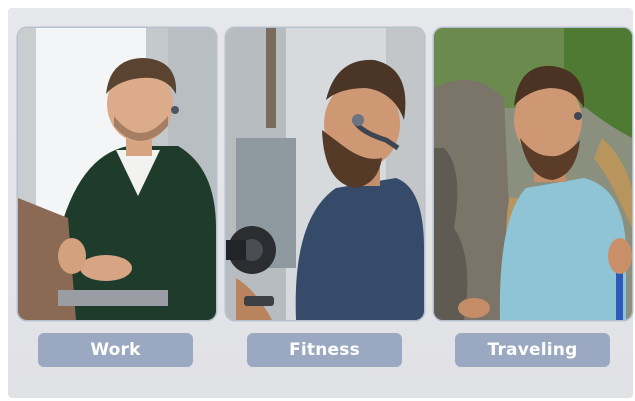 The width and height of the screenshot is (635, 401). I want to click on label-work: Work, so click(115, 350).